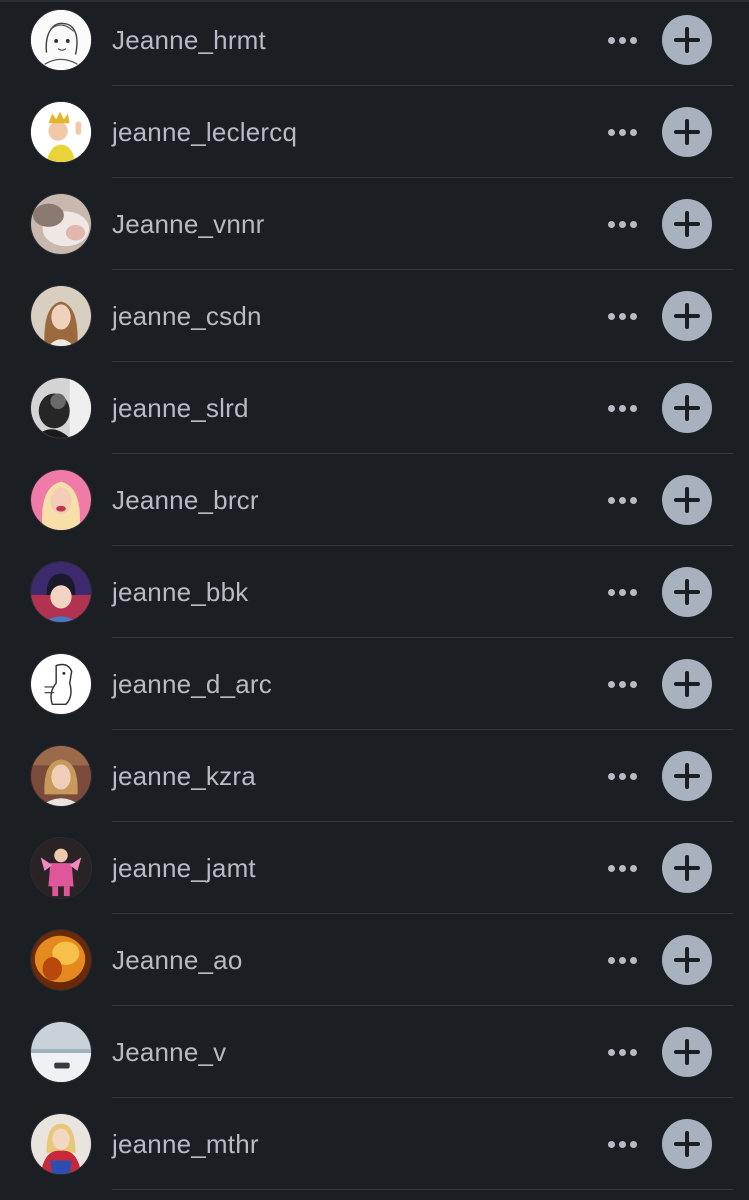  I want to click on username: Jeanne_brcr, so click(185, 500).